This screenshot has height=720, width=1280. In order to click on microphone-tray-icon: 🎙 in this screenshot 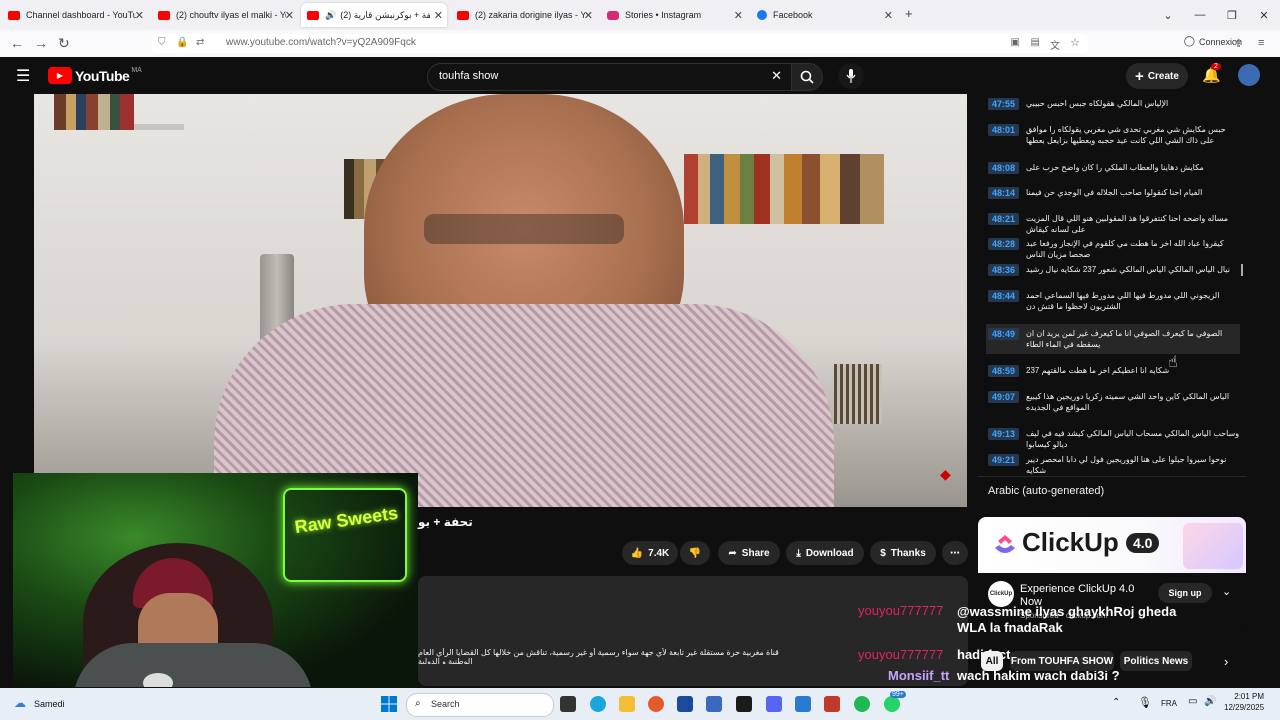, I will do `click(1145, 702)`.